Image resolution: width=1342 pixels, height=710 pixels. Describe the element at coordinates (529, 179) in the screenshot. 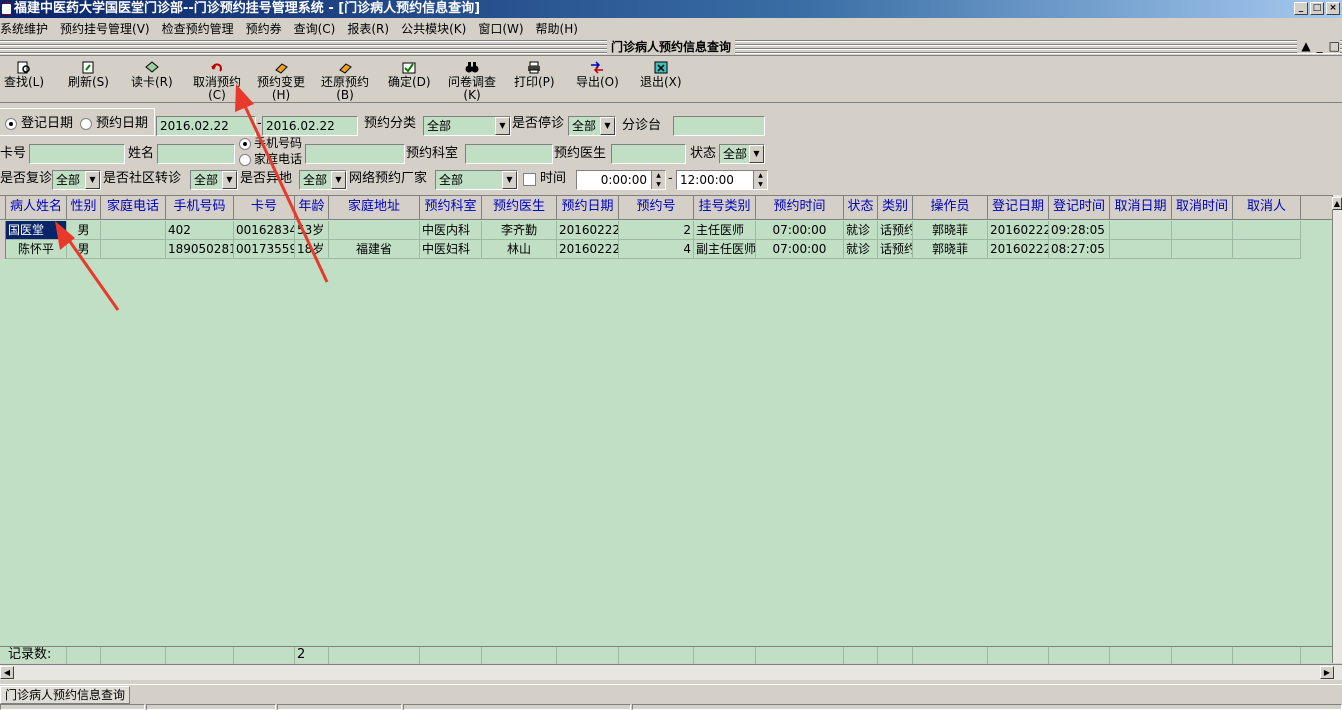

I see `time-checkbox` at that location.